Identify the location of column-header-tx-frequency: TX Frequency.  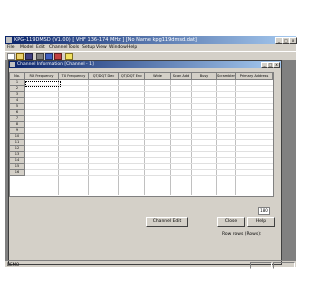
(74, 76).